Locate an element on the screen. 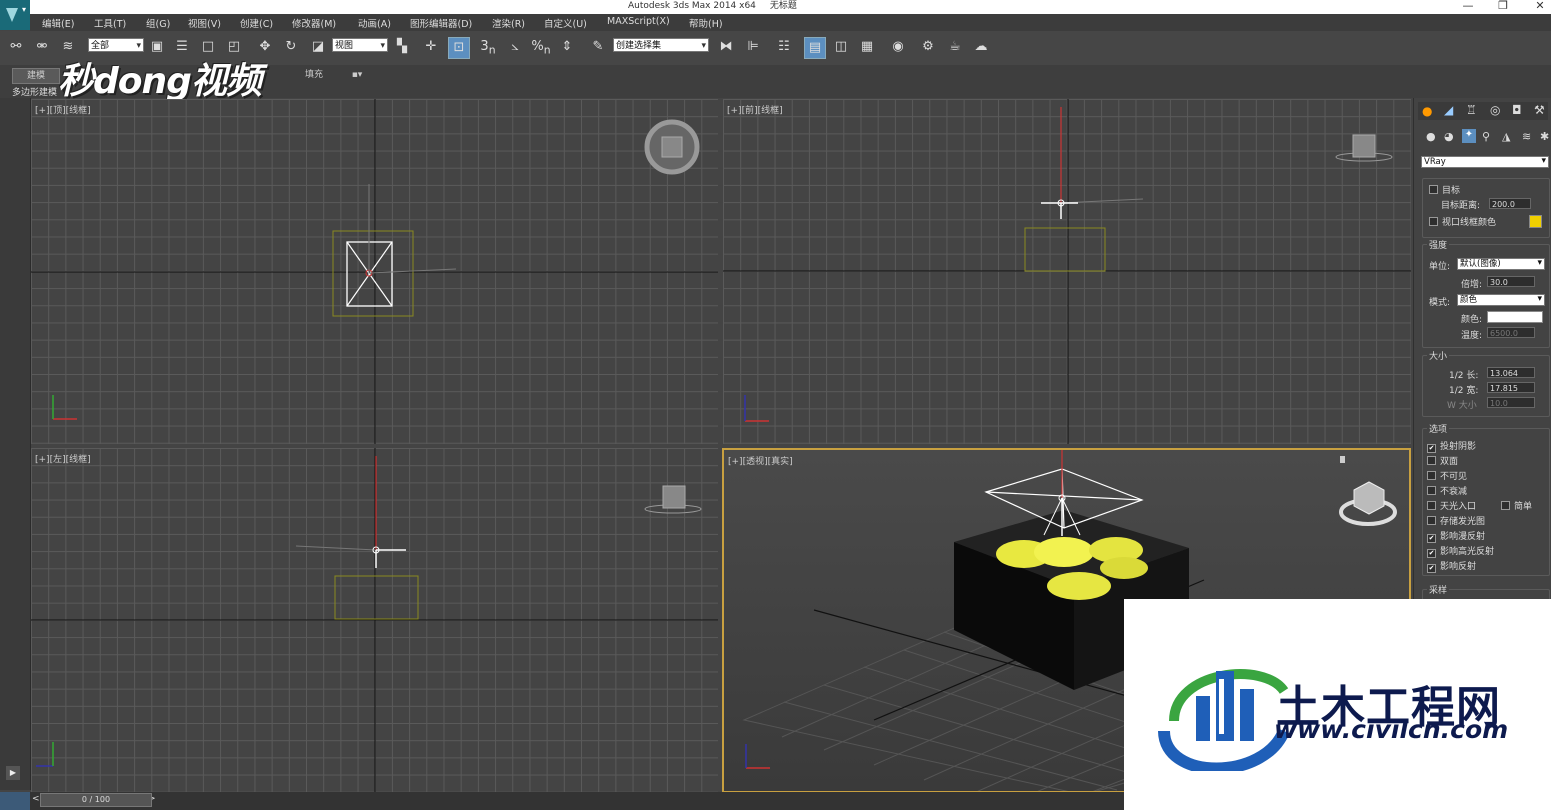 The height and width of the screenshot is (810, 1551). option-store-irradiance: 存储发光图 is located at coordinates (1456, 520).